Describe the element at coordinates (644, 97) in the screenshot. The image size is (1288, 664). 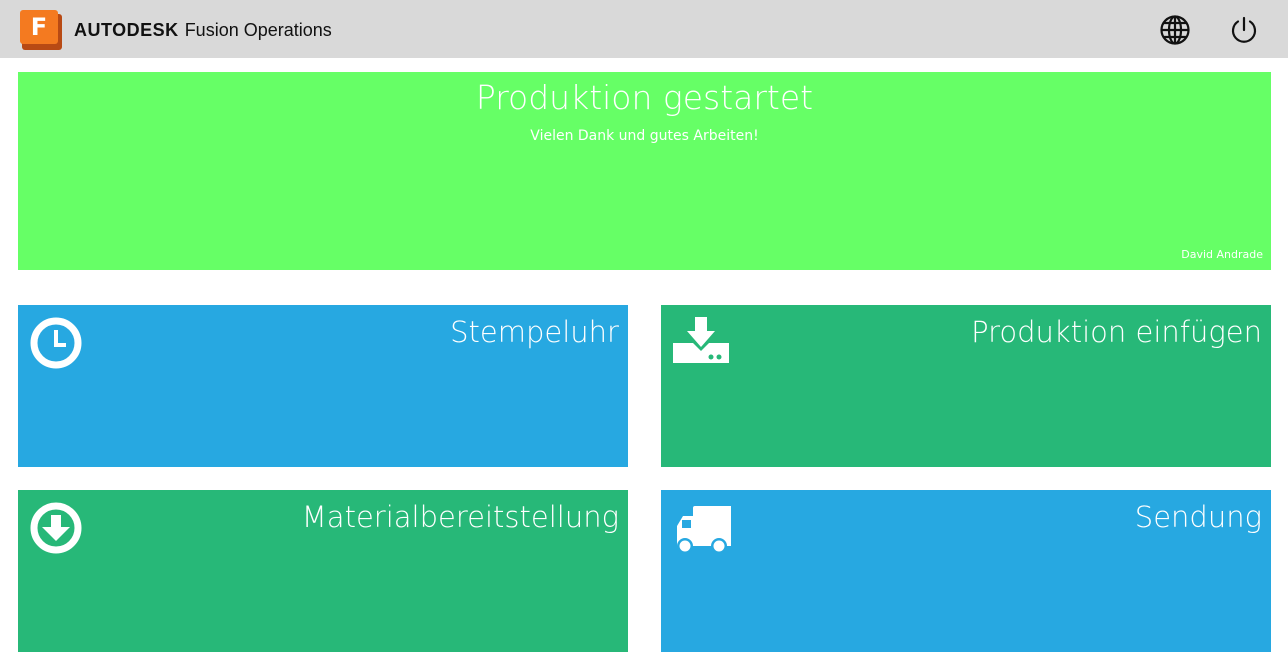
I see `banner-title: Produktion gestartet` at that location.